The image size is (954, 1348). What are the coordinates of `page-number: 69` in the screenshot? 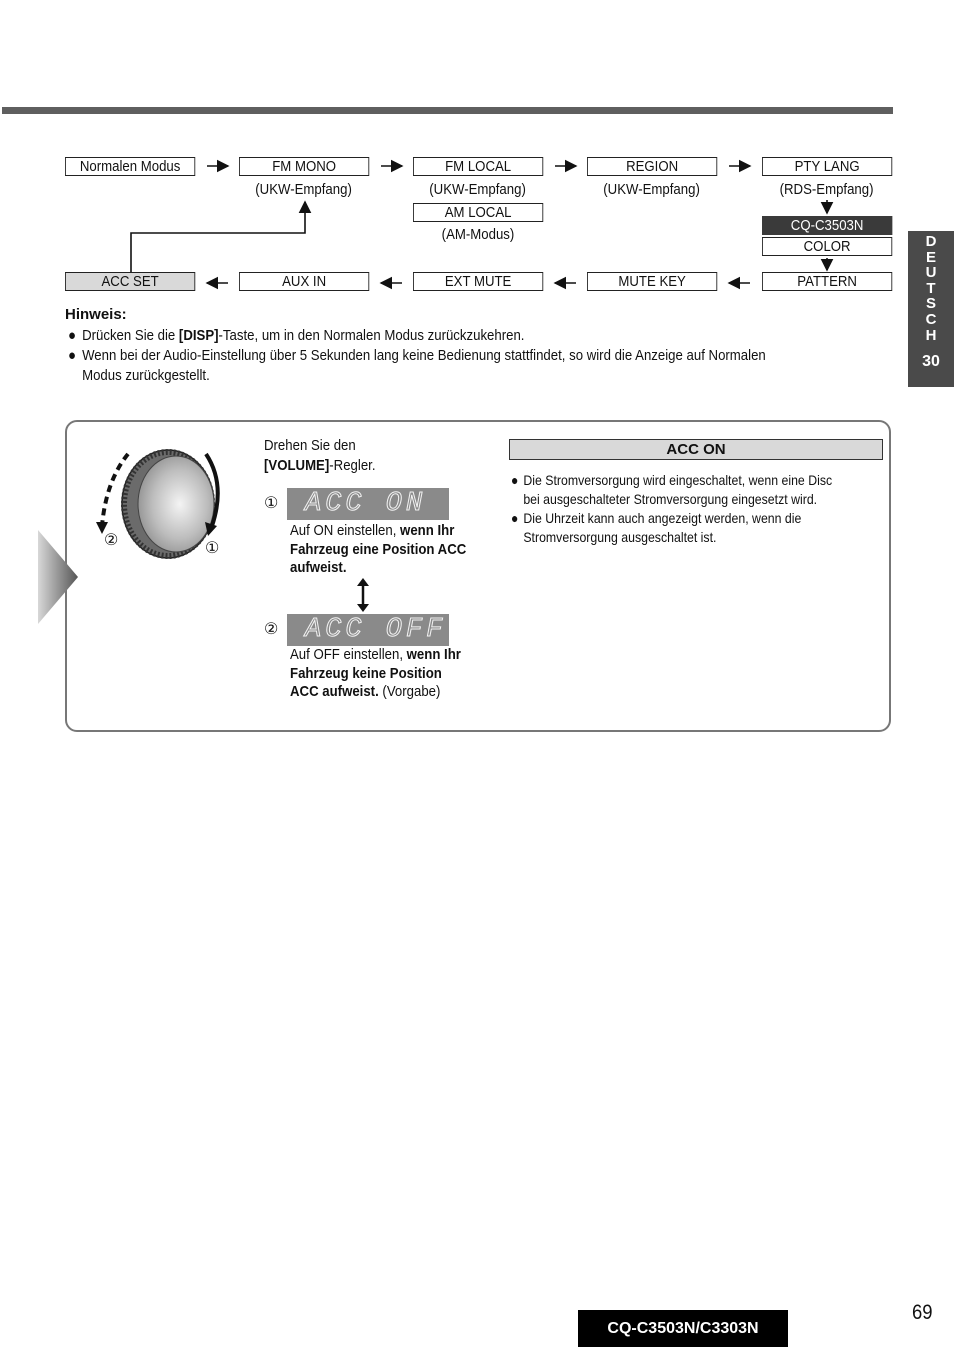 It's located at (922, 1312).